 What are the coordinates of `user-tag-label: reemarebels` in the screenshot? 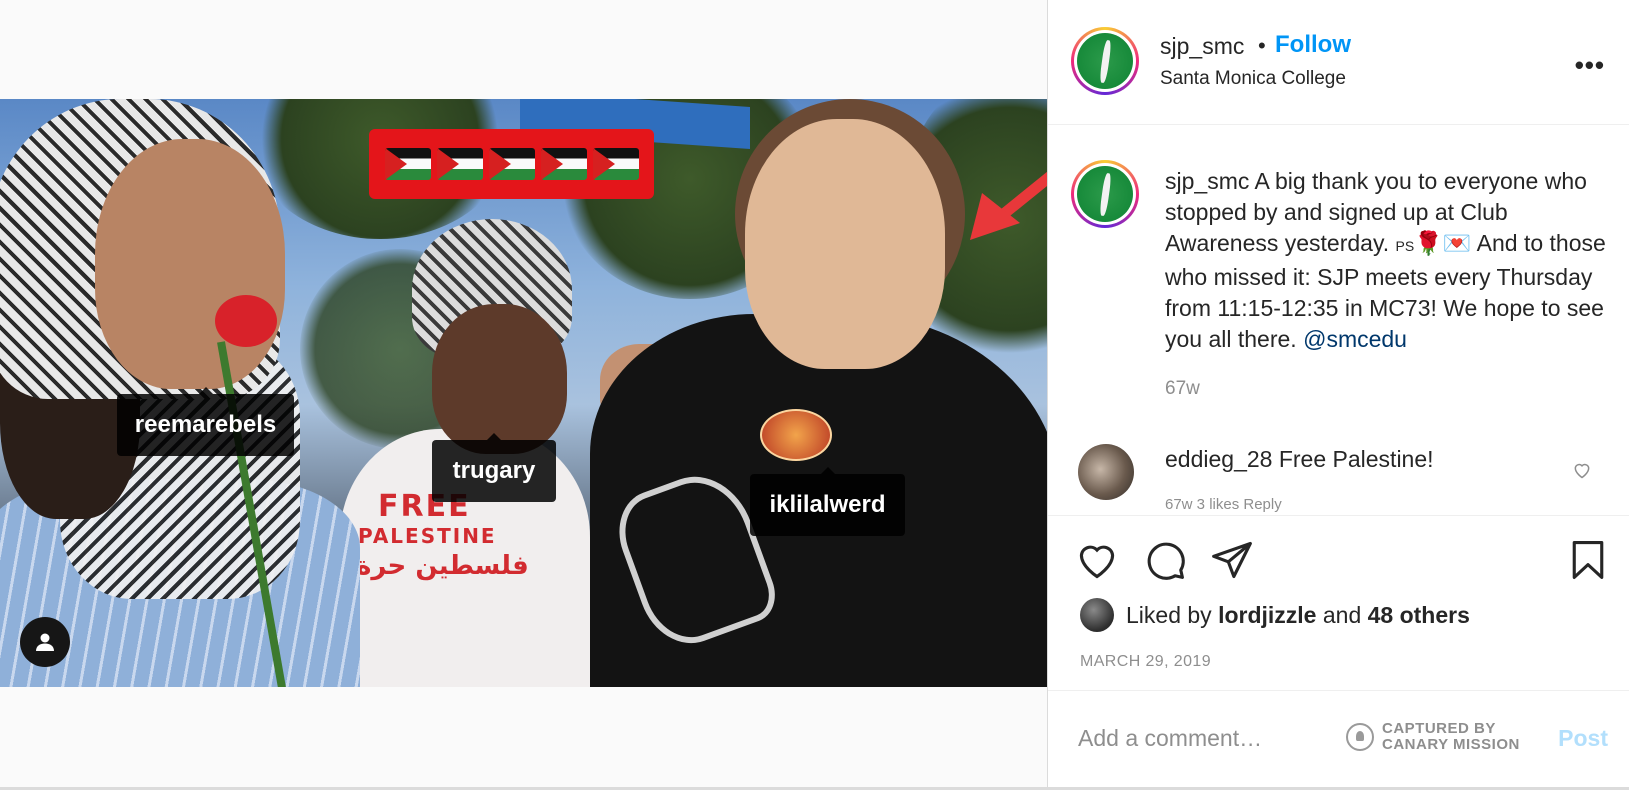 It's located at (205, 424).